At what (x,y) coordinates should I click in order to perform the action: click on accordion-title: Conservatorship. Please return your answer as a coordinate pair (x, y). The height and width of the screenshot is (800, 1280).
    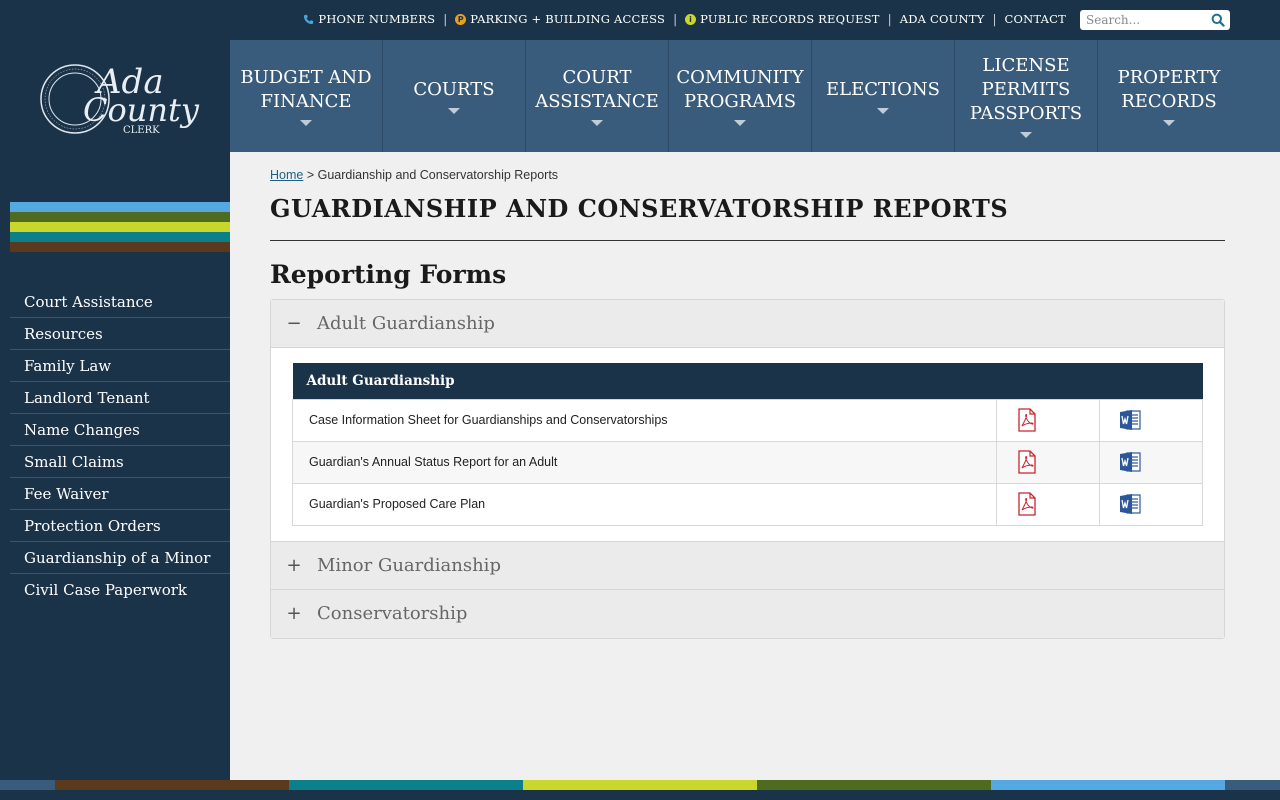
    Looking at the image, I should click on (392, 613).